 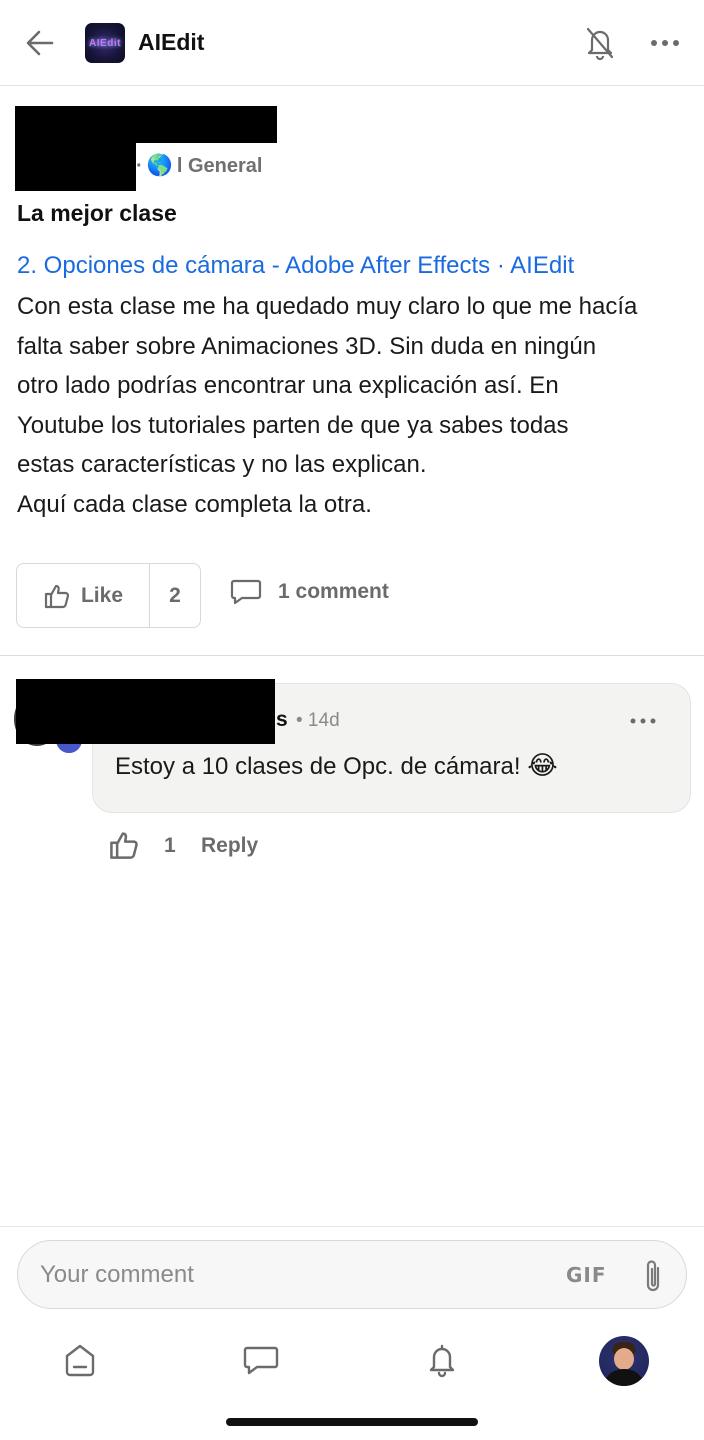 I want to click on like-control: Like 2, so click(x=108, y=595).